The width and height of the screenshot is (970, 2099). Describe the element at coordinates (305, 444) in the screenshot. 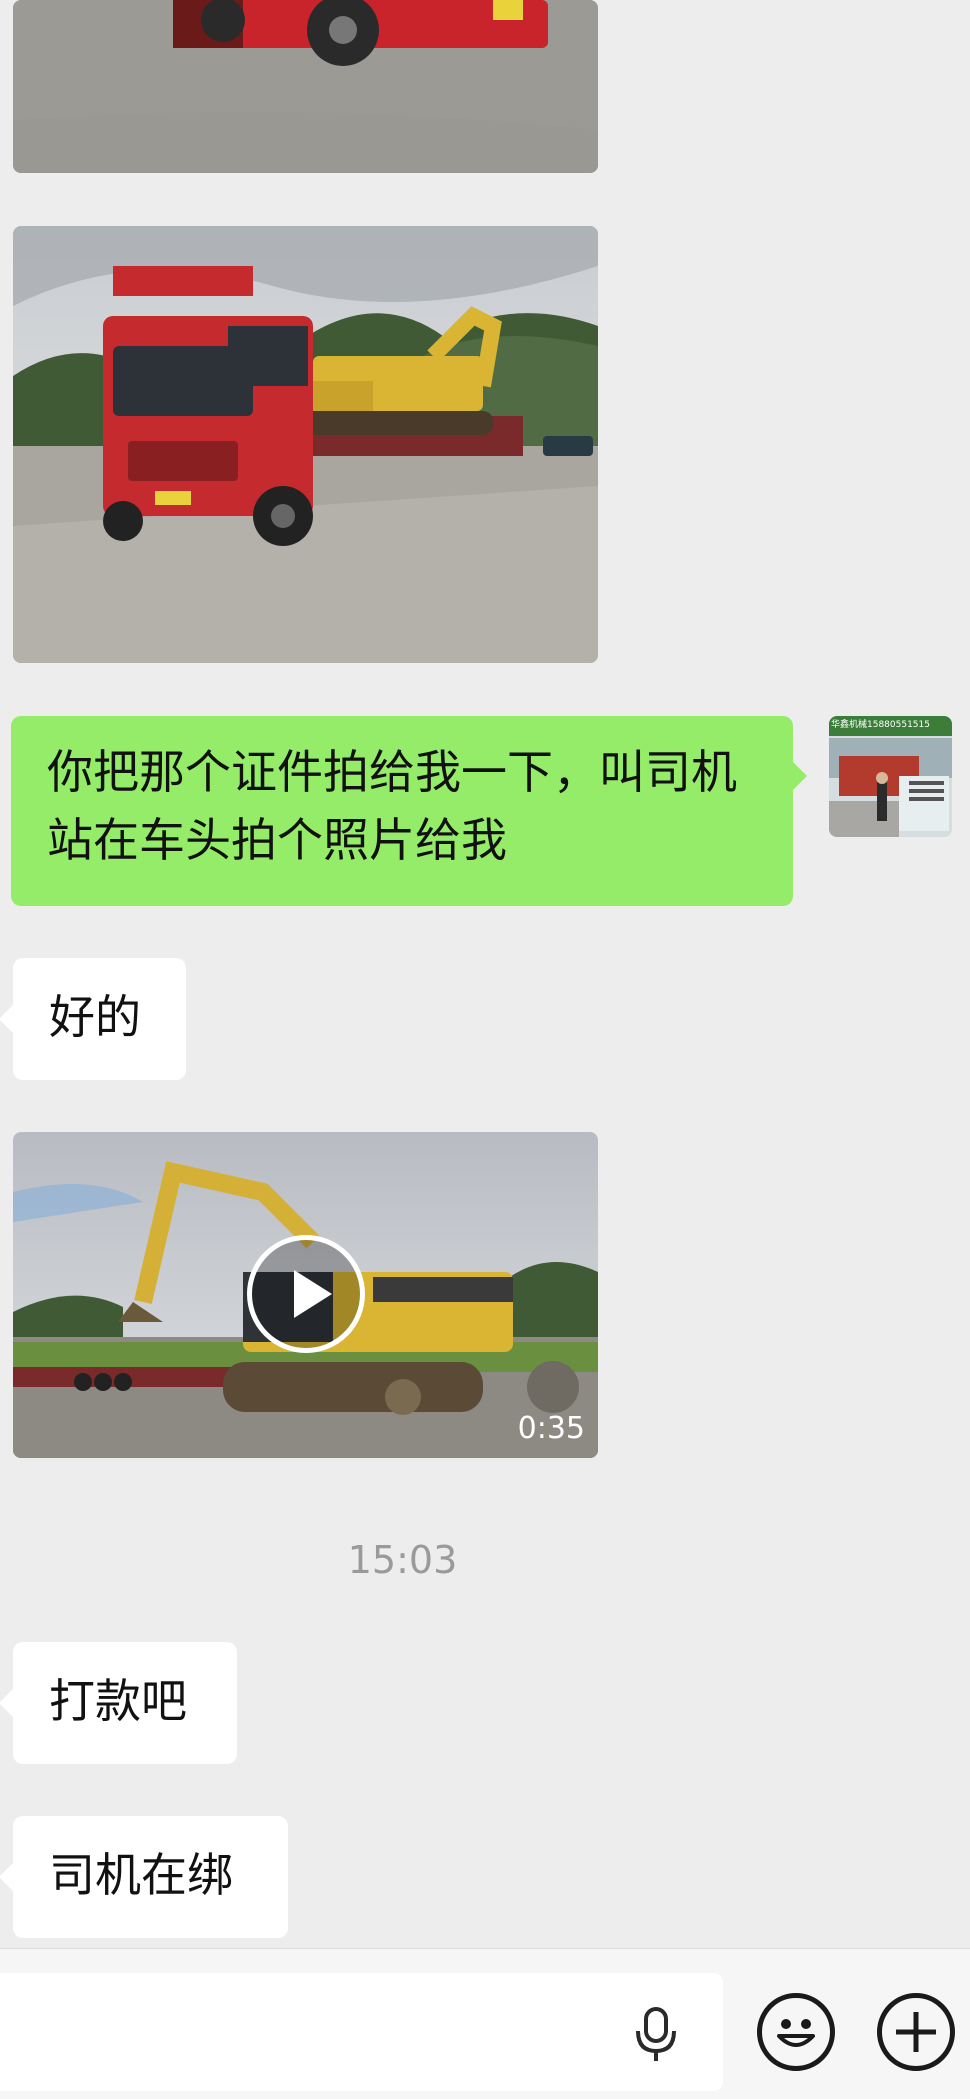

I see `chat-image-truck-excavator` at that location.